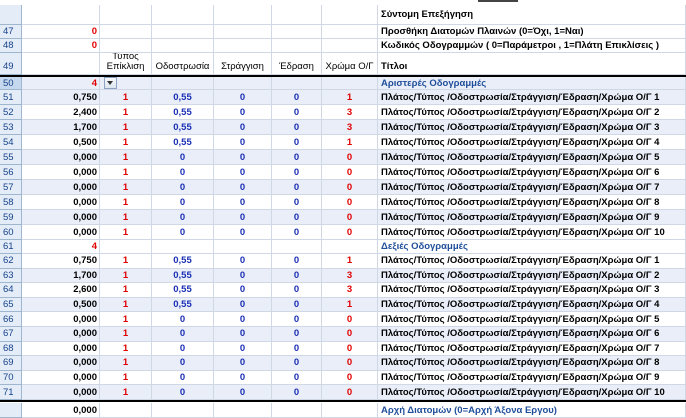  Describe the element at coordinates (61, 83) in the screenshot. I see `left-count-cell: 4` at that location.